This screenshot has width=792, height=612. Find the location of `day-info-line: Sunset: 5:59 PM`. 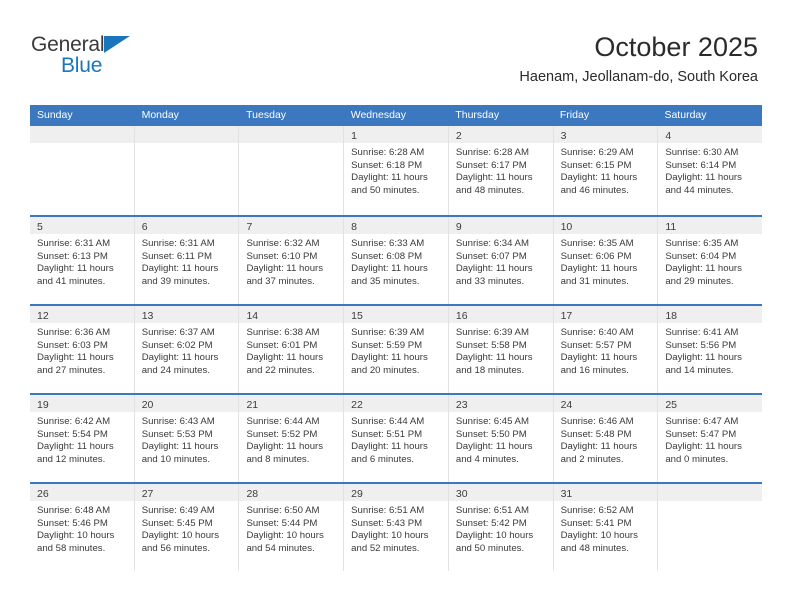

day-info-line: Sunset: 5:59 PM is located at coordinates (387, 345).